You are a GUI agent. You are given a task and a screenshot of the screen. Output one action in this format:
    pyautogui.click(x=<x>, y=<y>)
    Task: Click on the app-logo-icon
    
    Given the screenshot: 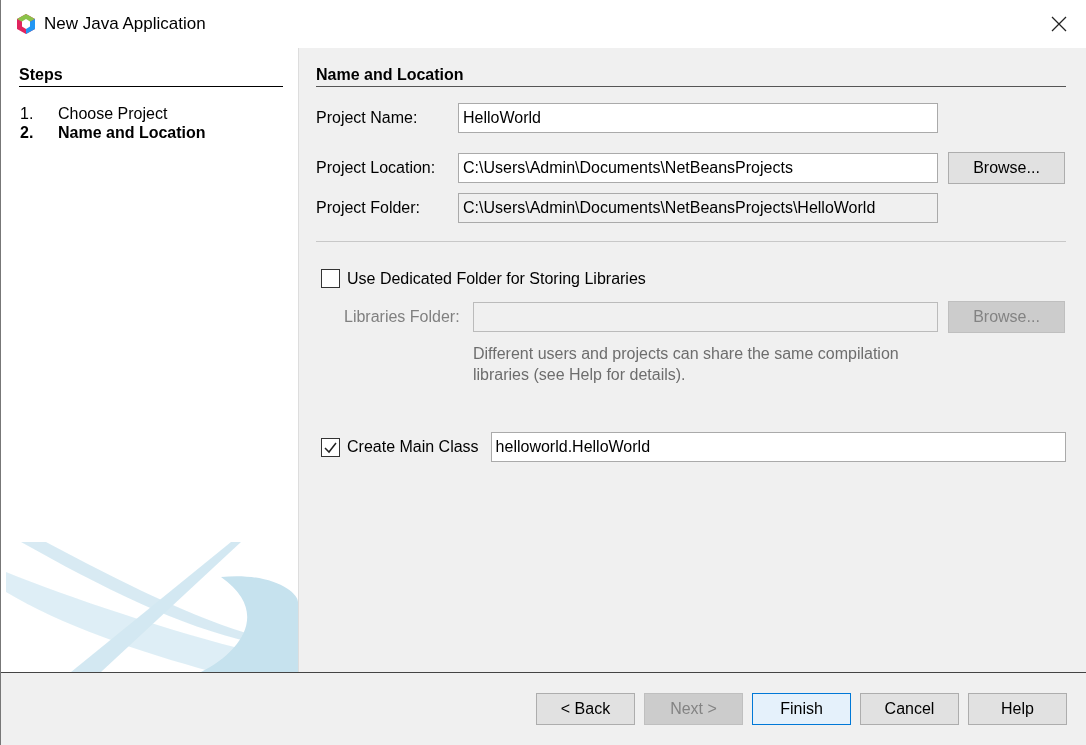 What is the action you would take?
    pyautogui.click(x=26, y=24)
    